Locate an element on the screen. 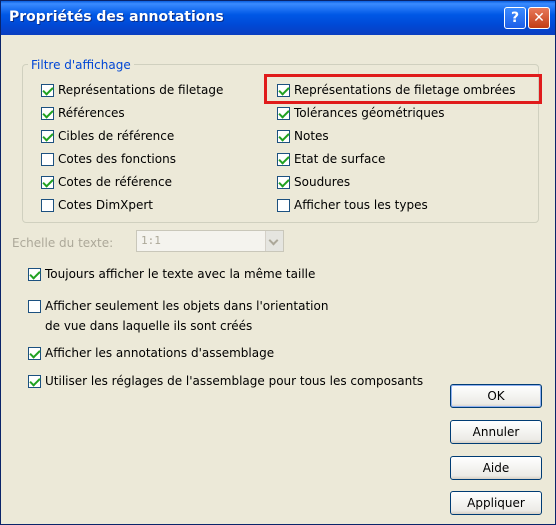  checkbox-dimxpert-dimensions: Cotes DimXpert is located at coordinates (97, 205).